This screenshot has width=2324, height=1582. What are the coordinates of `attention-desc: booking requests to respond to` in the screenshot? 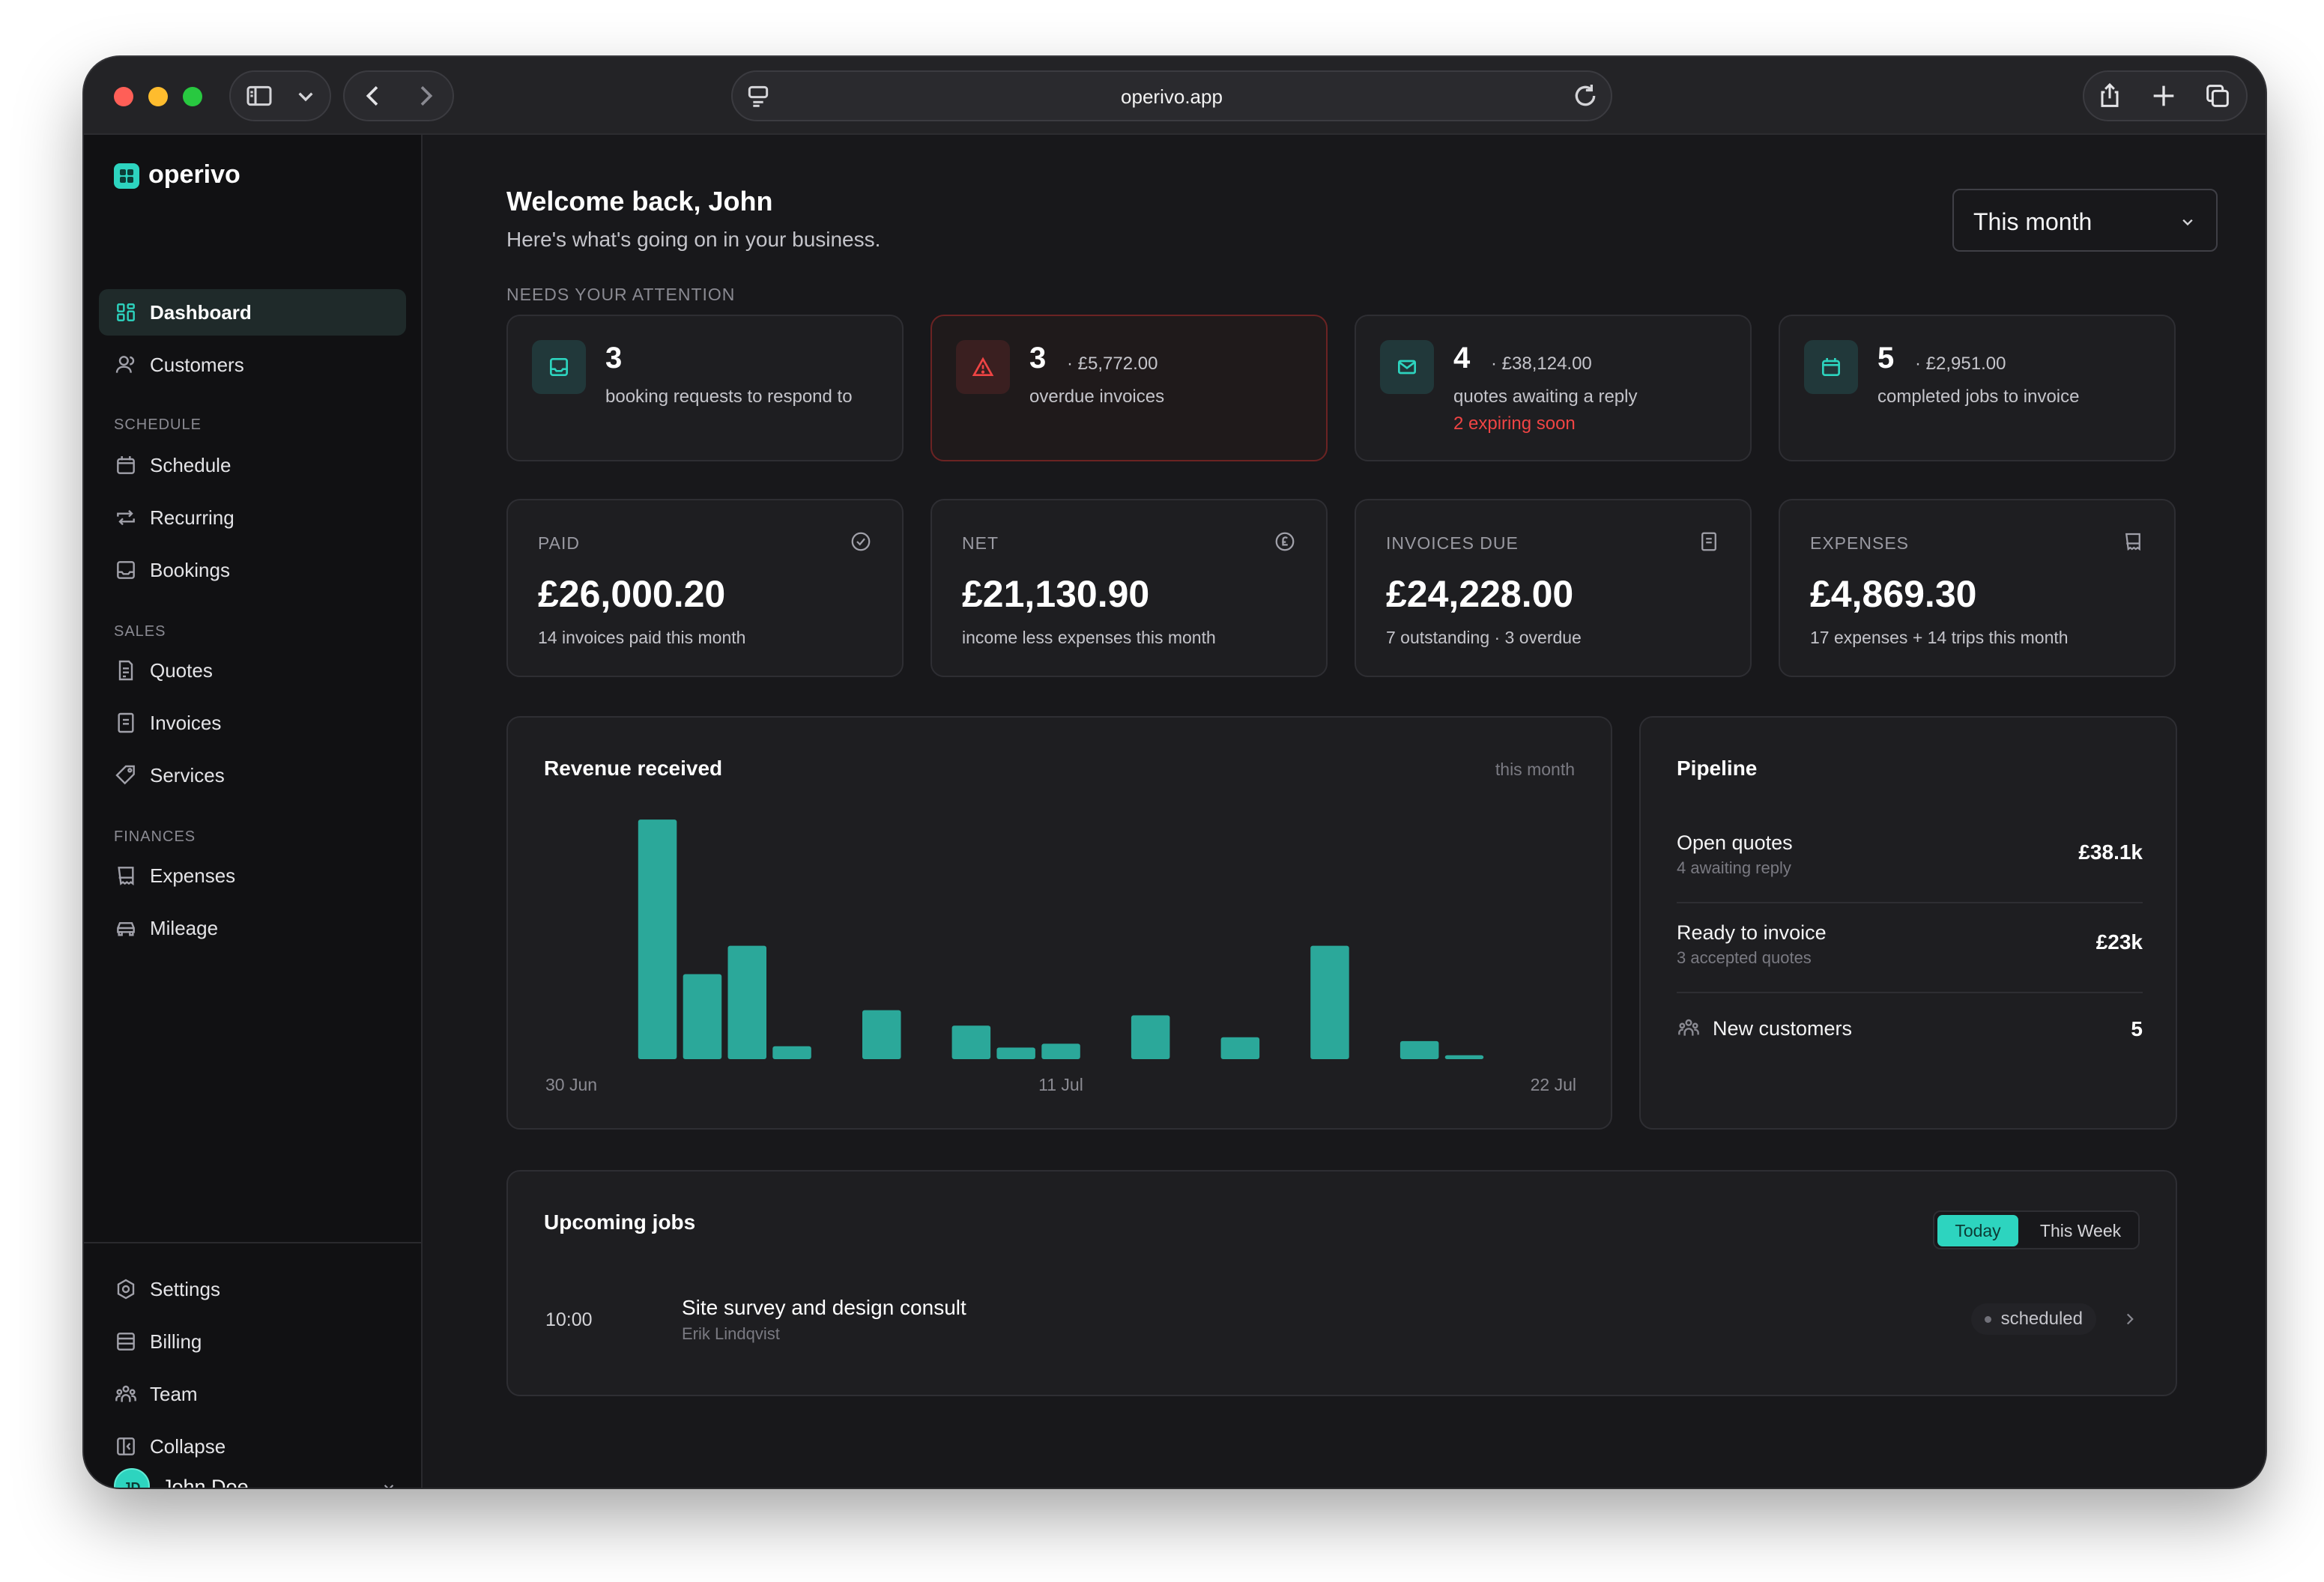 It's located at (729, 397).